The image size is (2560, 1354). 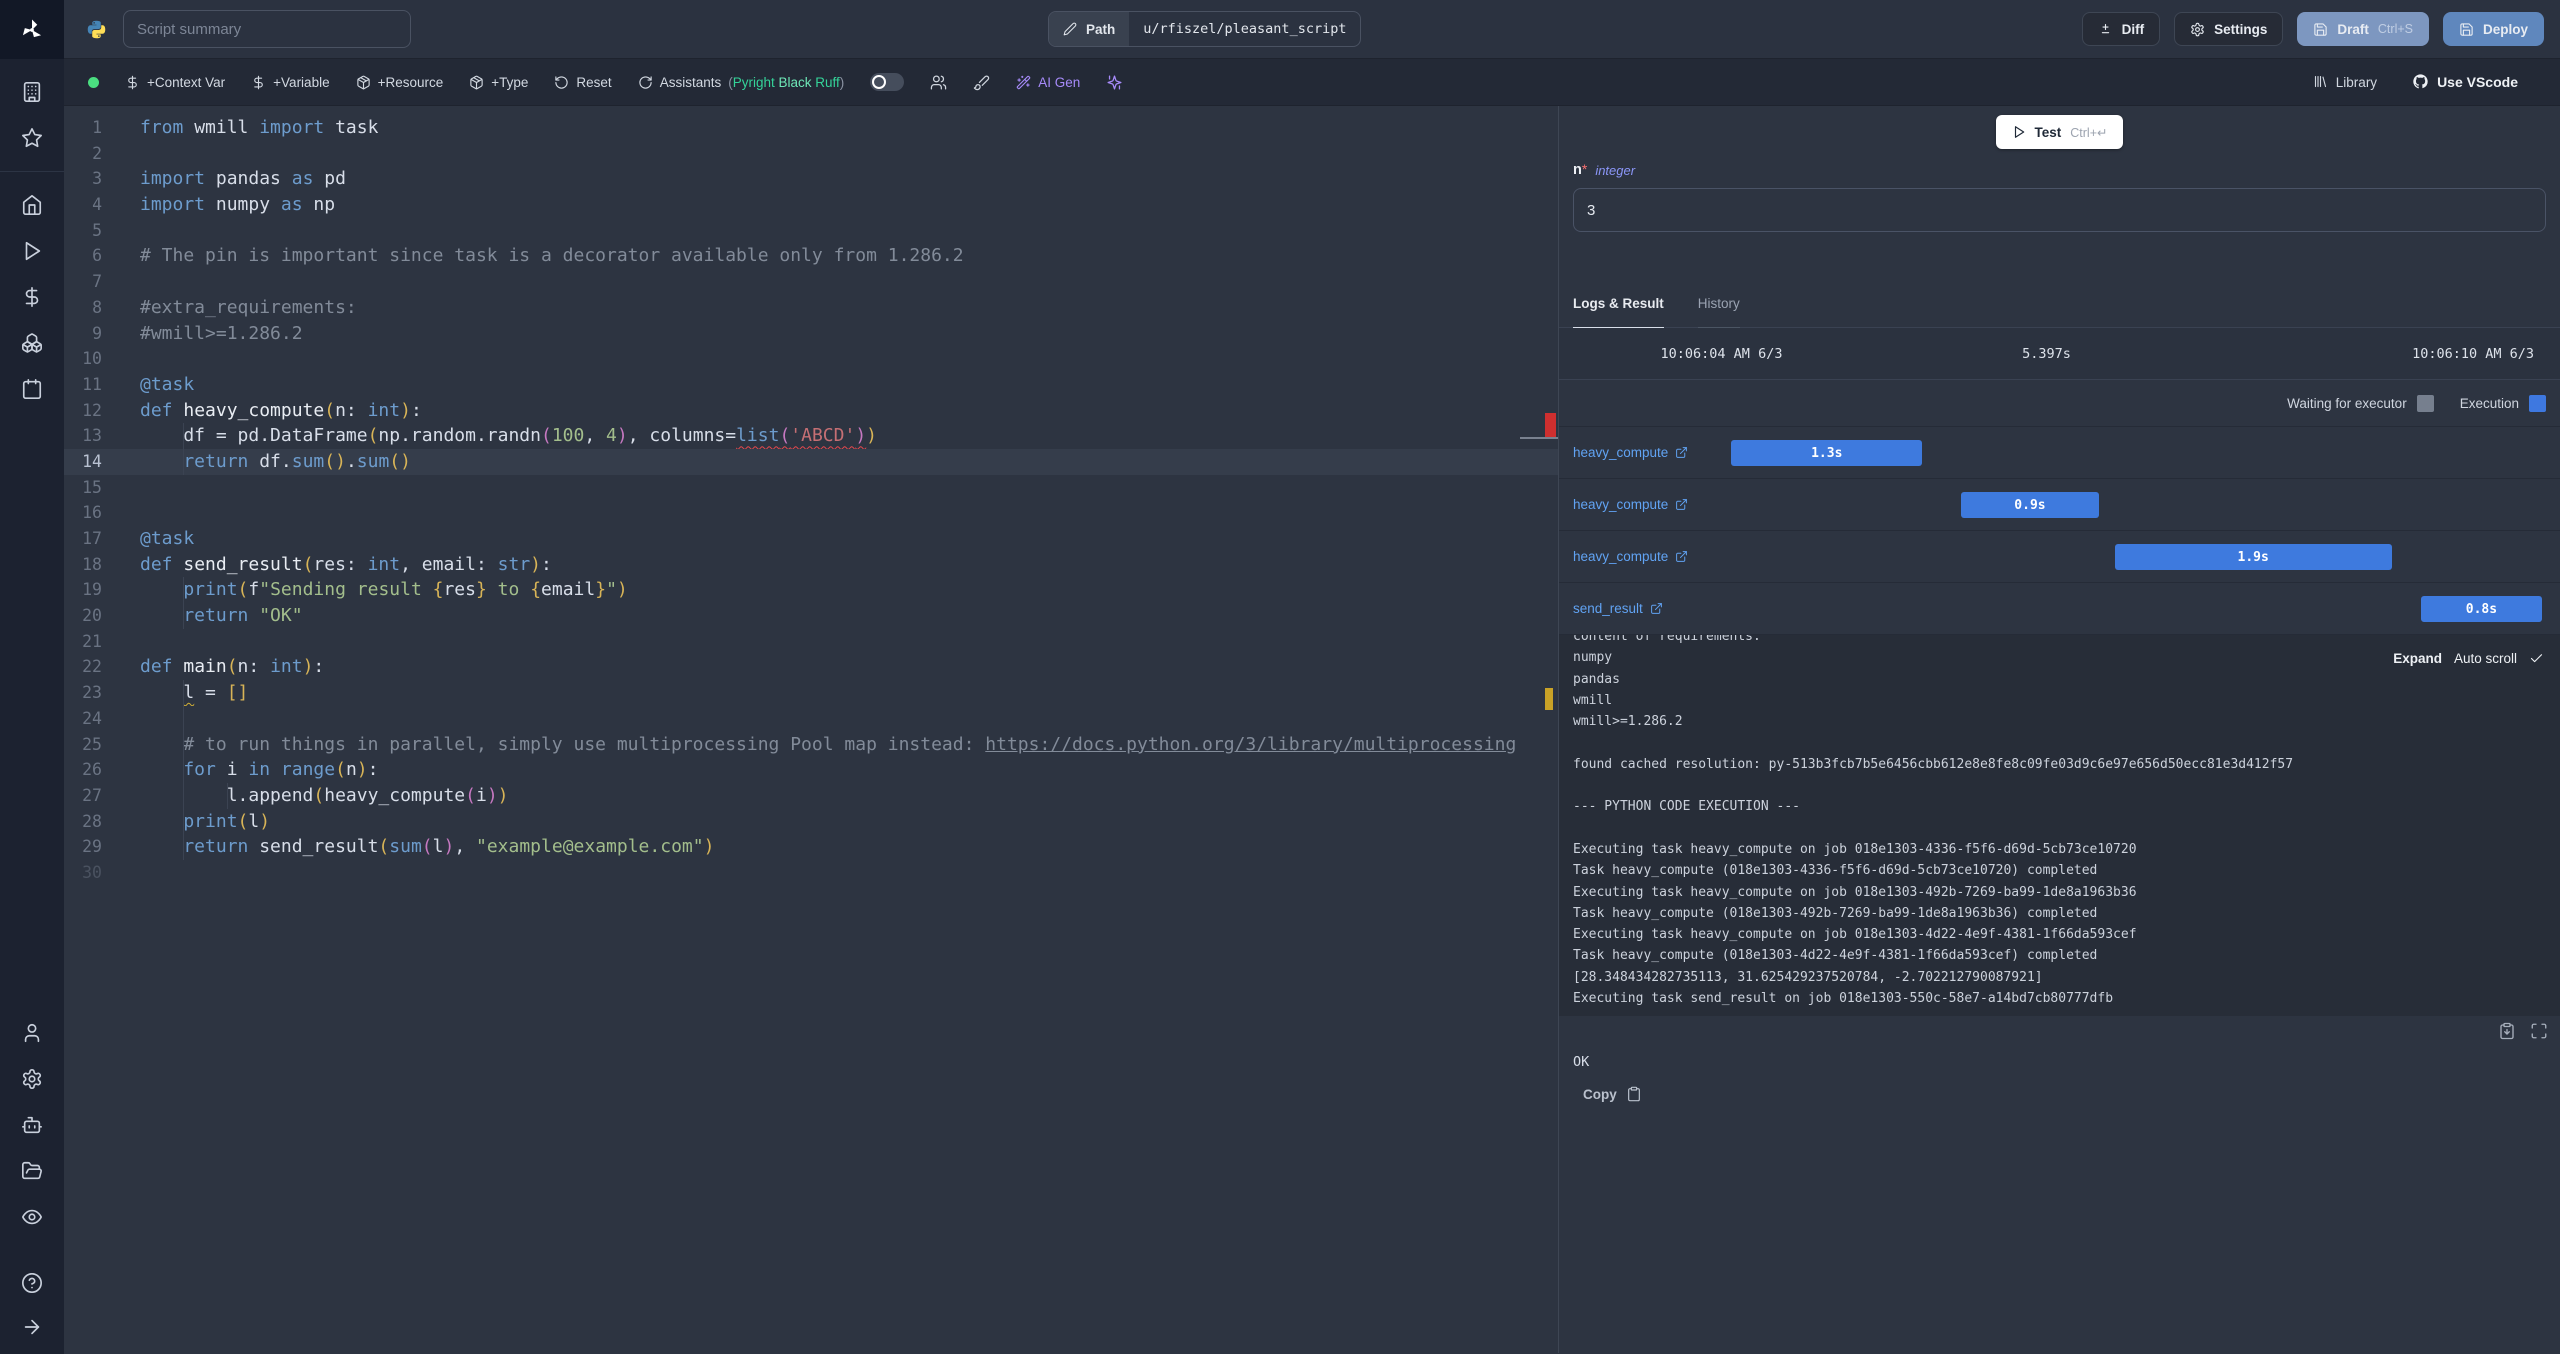 What do you see at coordinates (32, 1283) in the screenshot?
I see `help-circle-icon` at bounding box center [32, 1283].